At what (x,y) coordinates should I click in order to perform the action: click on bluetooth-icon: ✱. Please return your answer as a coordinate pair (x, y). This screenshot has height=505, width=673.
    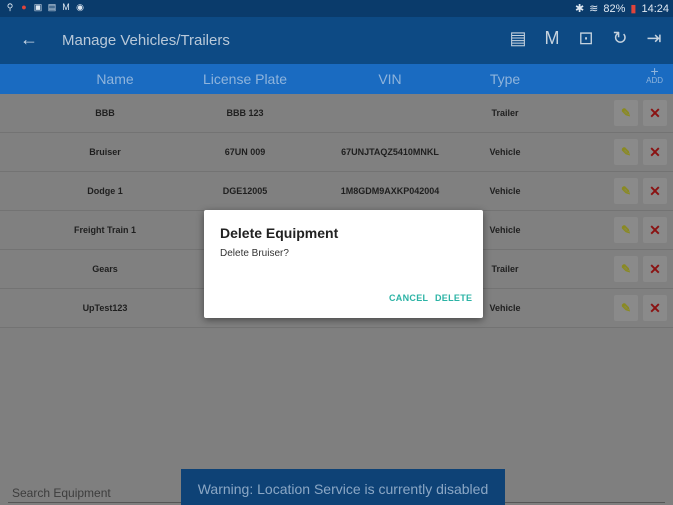
    Looking at the image, I should click on (579, 9).